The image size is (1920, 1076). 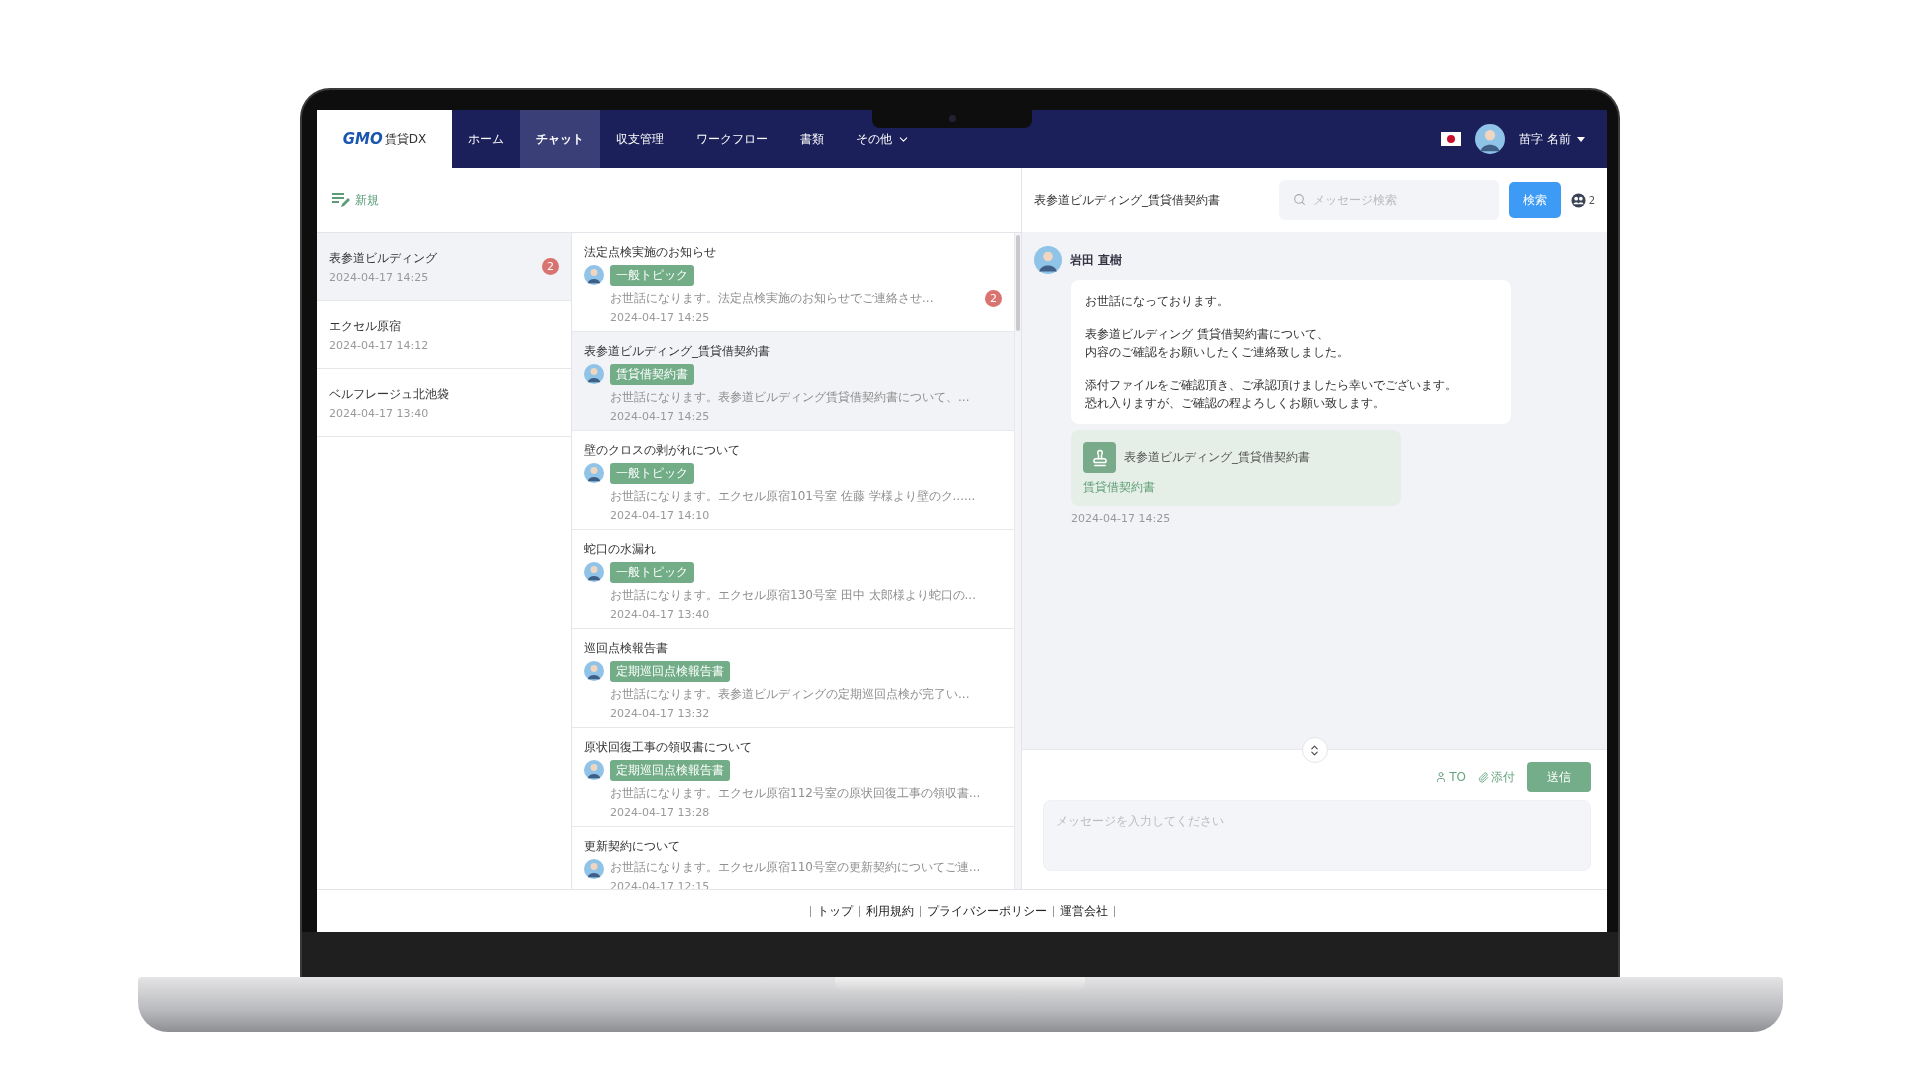 I want to click on sender-name: 岩田 直樹, so click(x=1096, y=260).